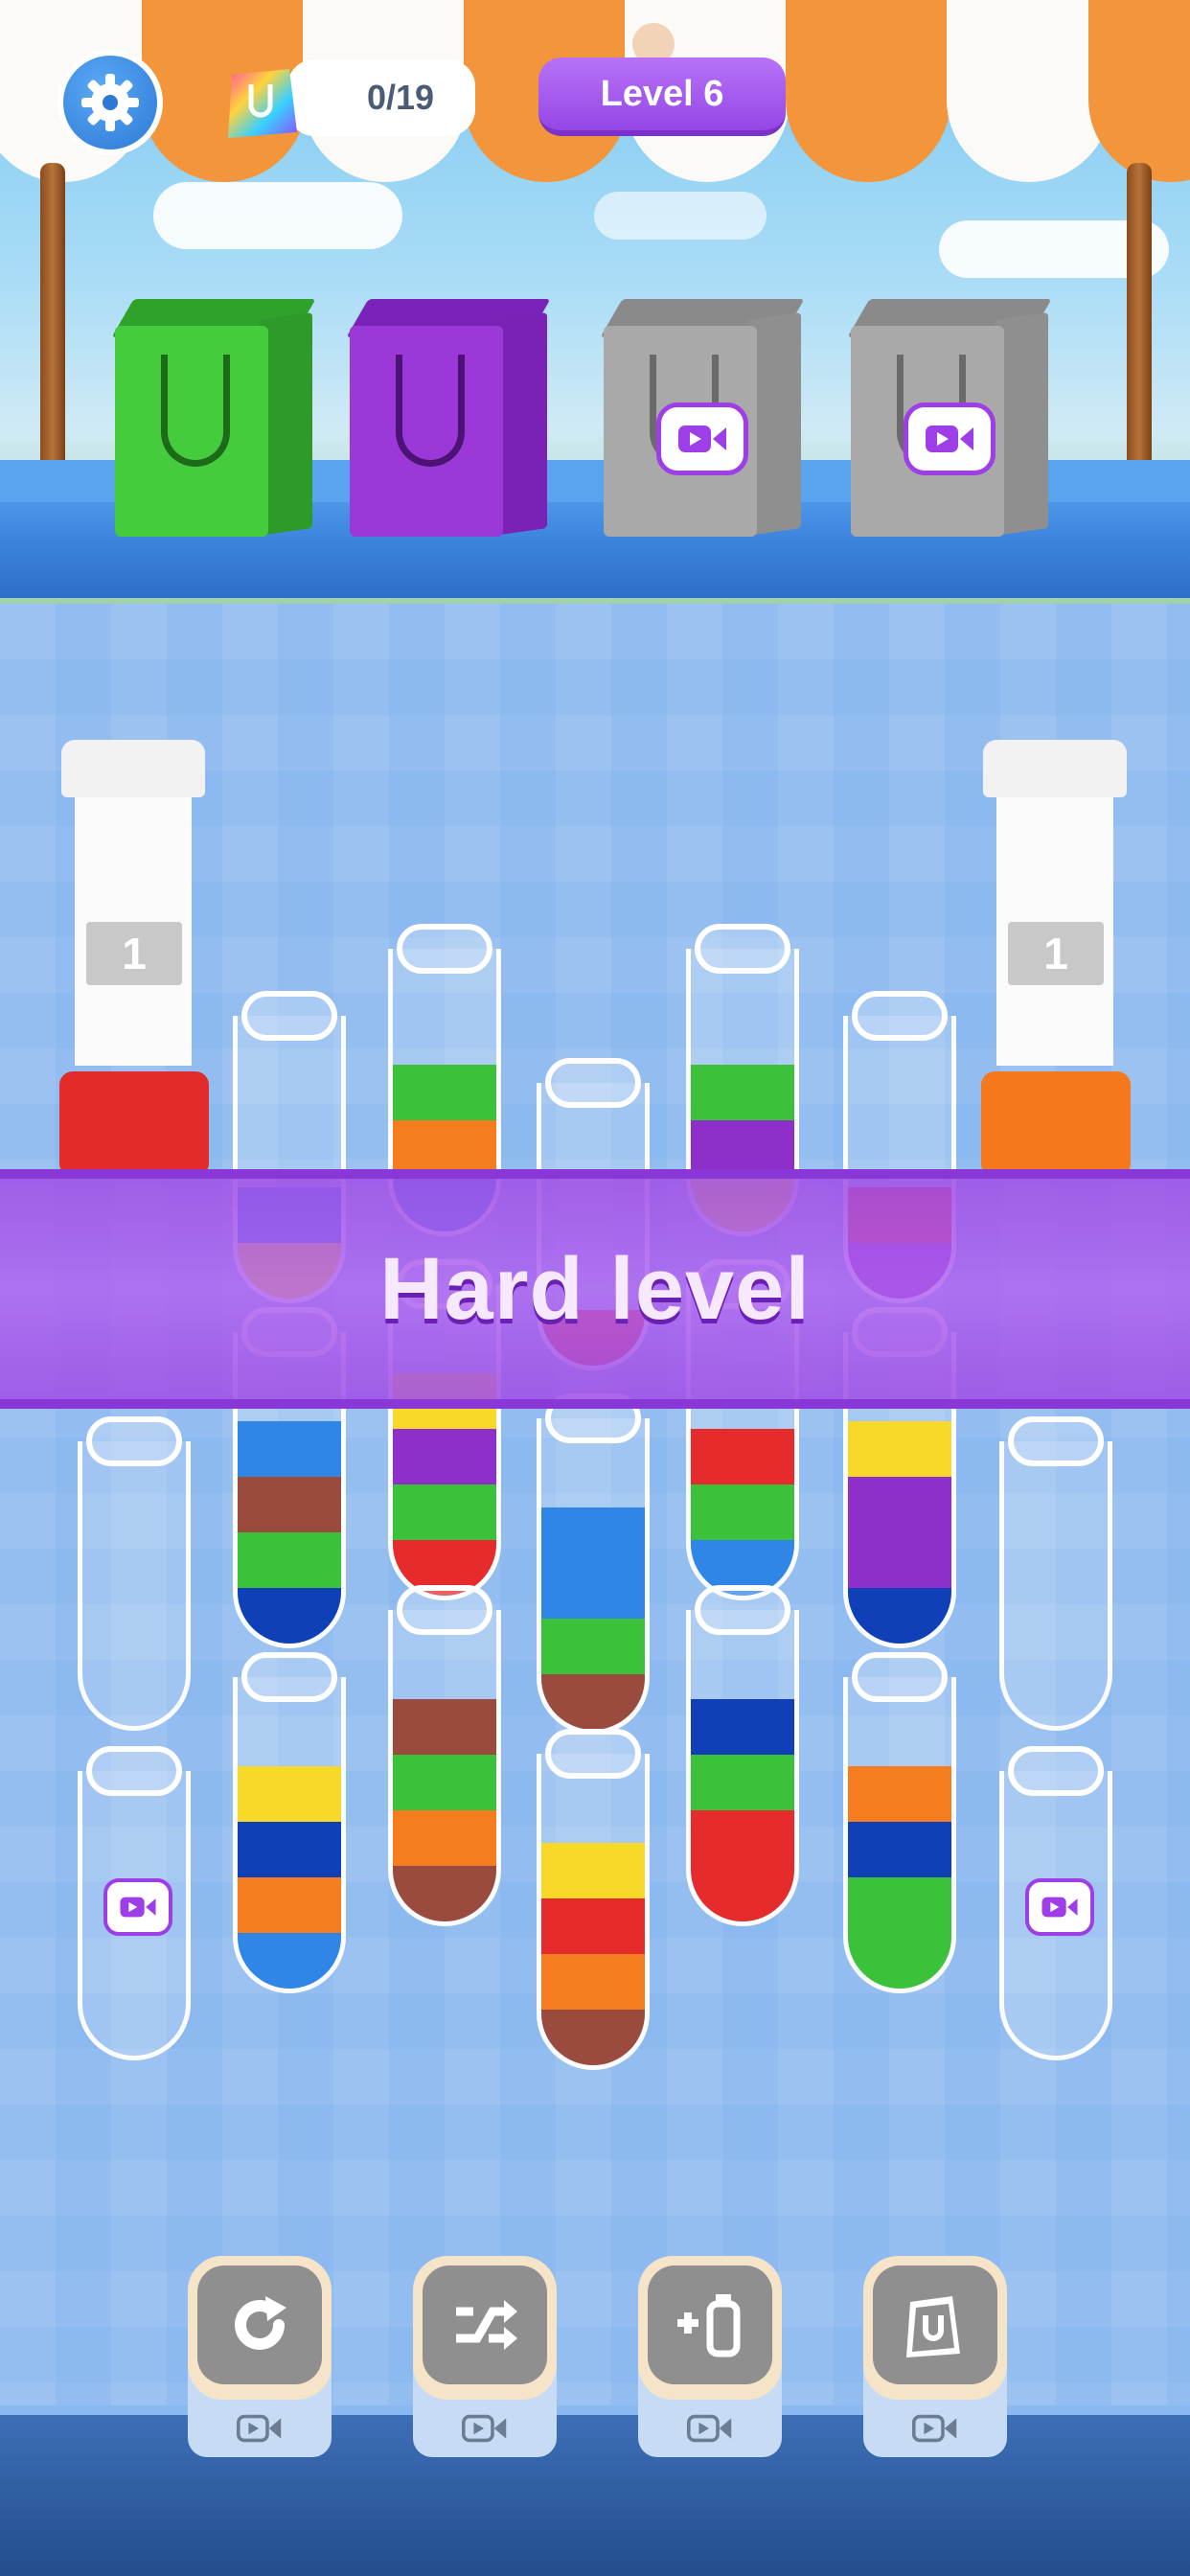  Describe the element at coordinates (487, 2325) in the screenshot. I see `shuffle-icon` at that location.